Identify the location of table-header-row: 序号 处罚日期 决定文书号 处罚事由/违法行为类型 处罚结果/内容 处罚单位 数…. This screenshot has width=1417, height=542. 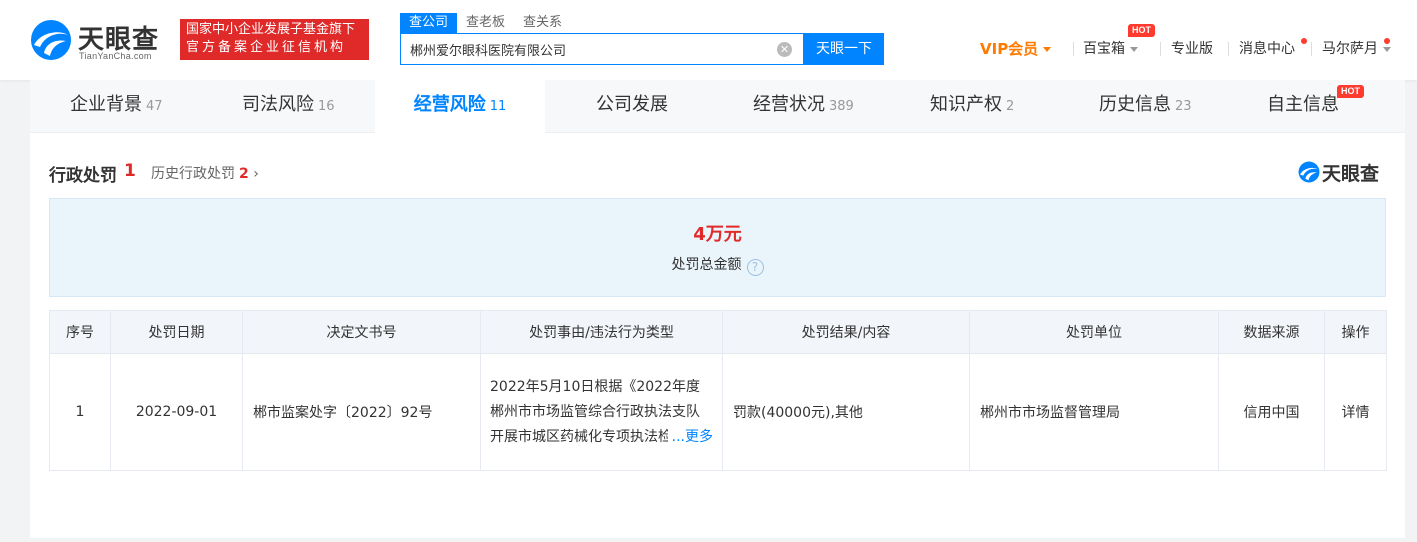
(718, 332).